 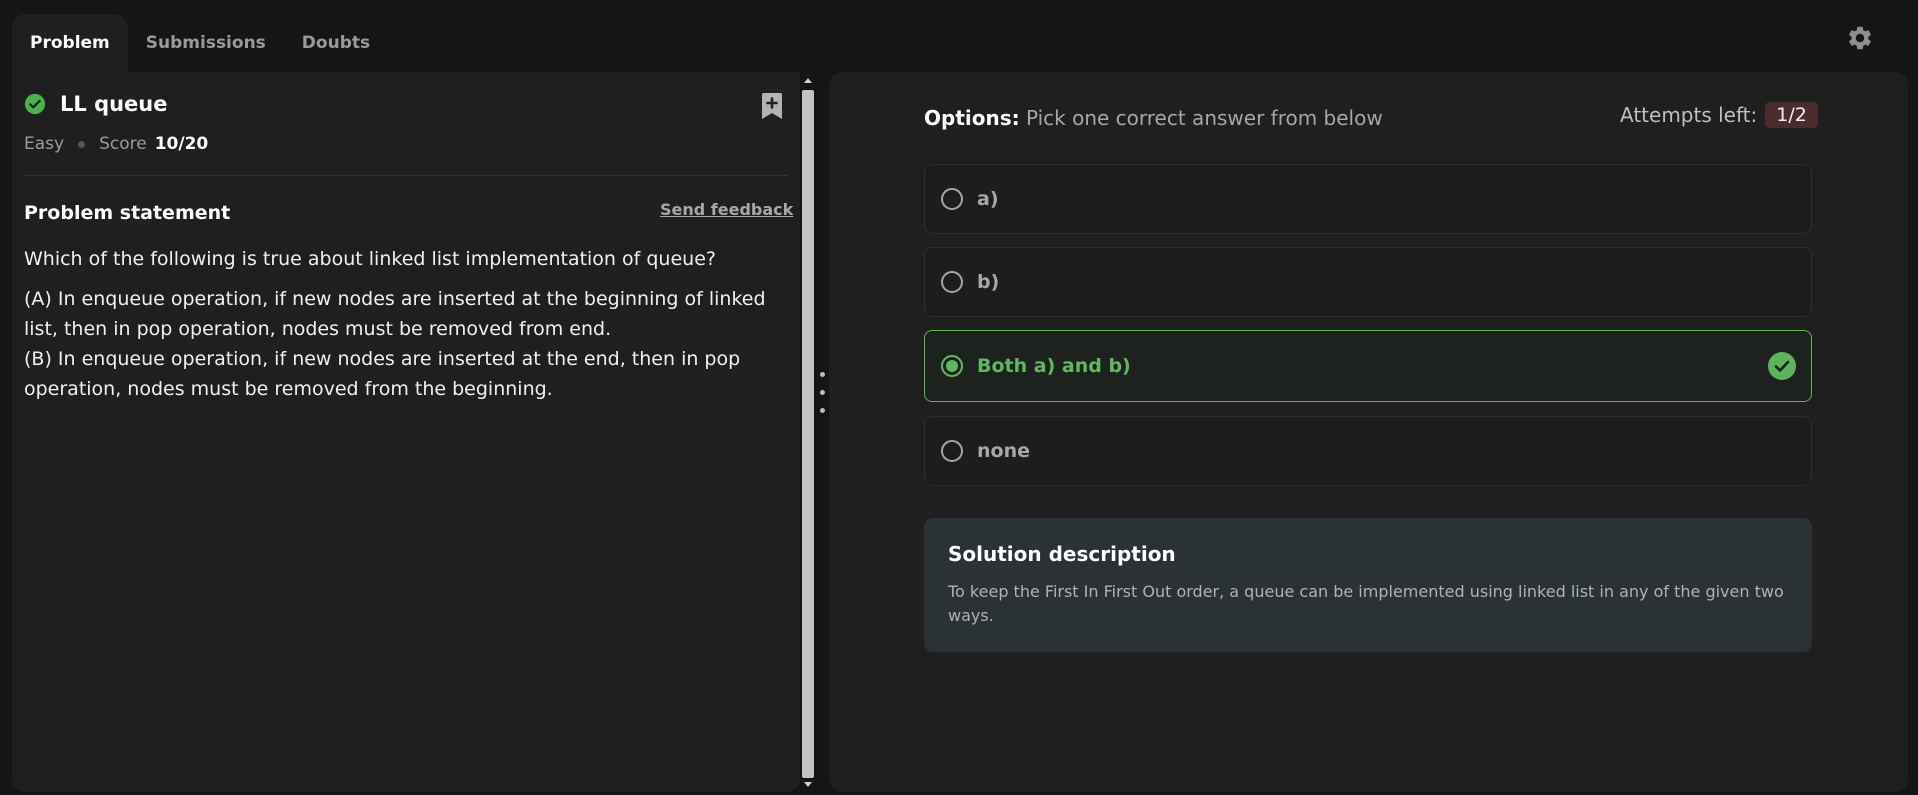 I want to click on option-label: a), so click(x=988, y=199).